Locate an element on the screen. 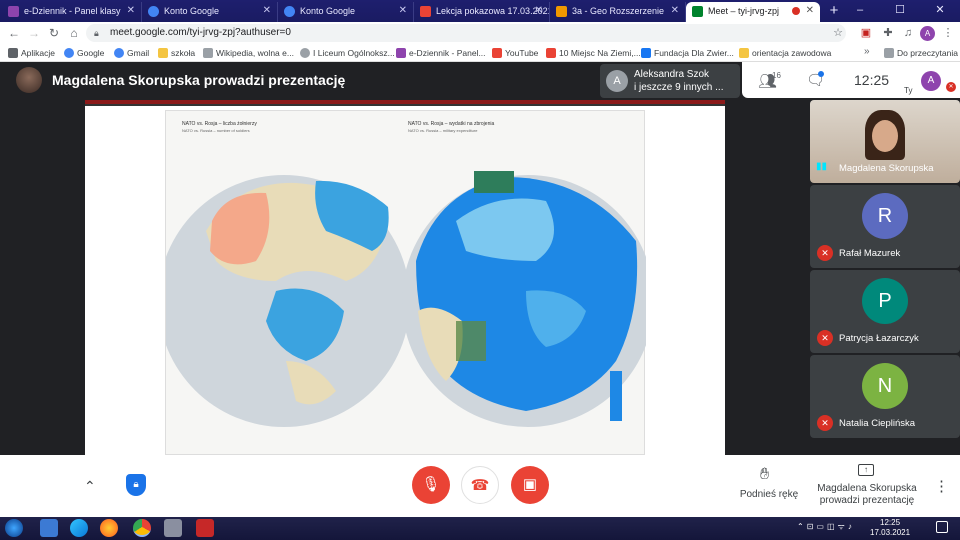 The height and width of the screenshot is (540, 960). right-map-subtitle: NATO vs. Russia – military expenditure is located at coordinates (443, 130).